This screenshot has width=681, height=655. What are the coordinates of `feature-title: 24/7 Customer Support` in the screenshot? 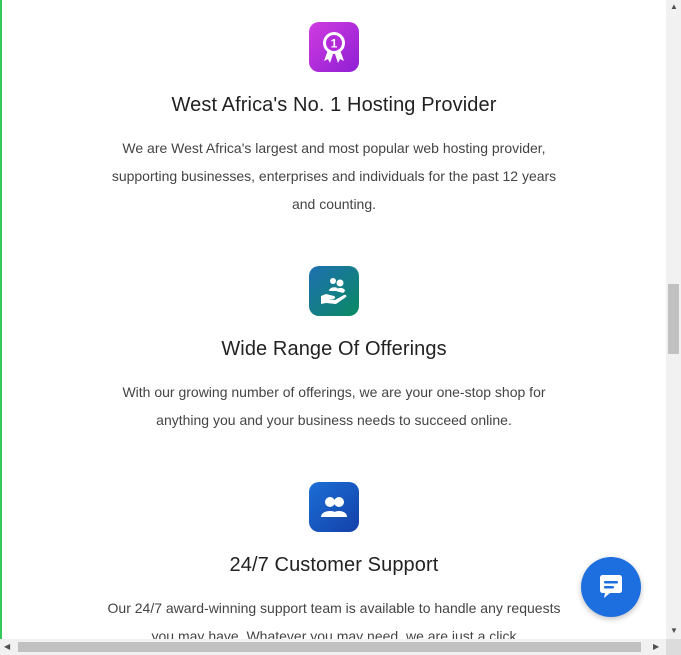 It's located at (334, 565).